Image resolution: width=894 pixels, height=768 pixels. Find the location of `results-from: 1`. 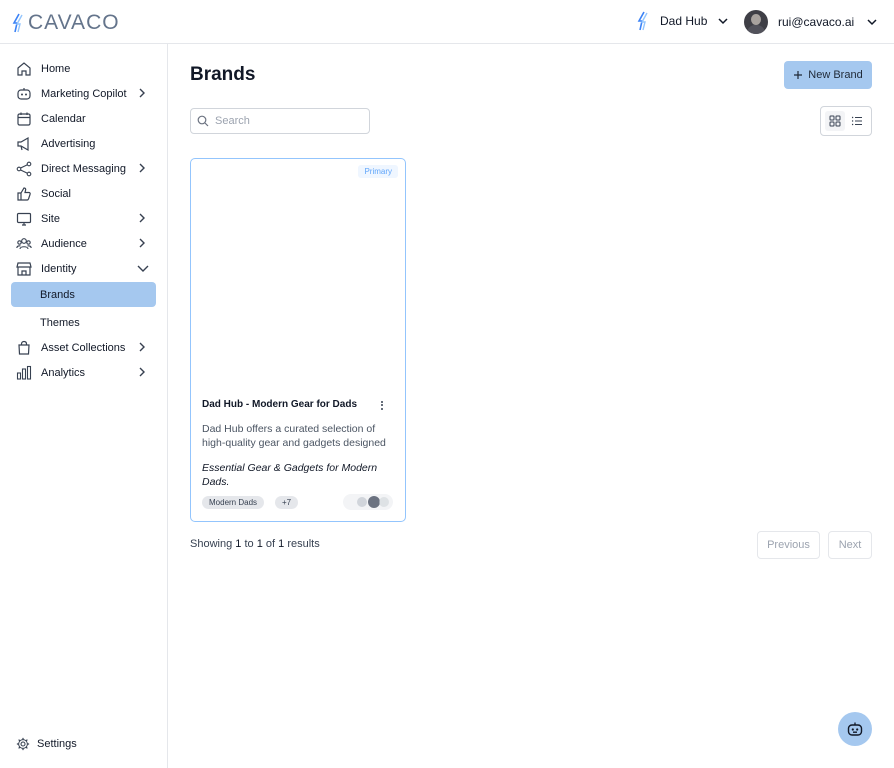

results-from: 1 is located at coordinates (238, 544).